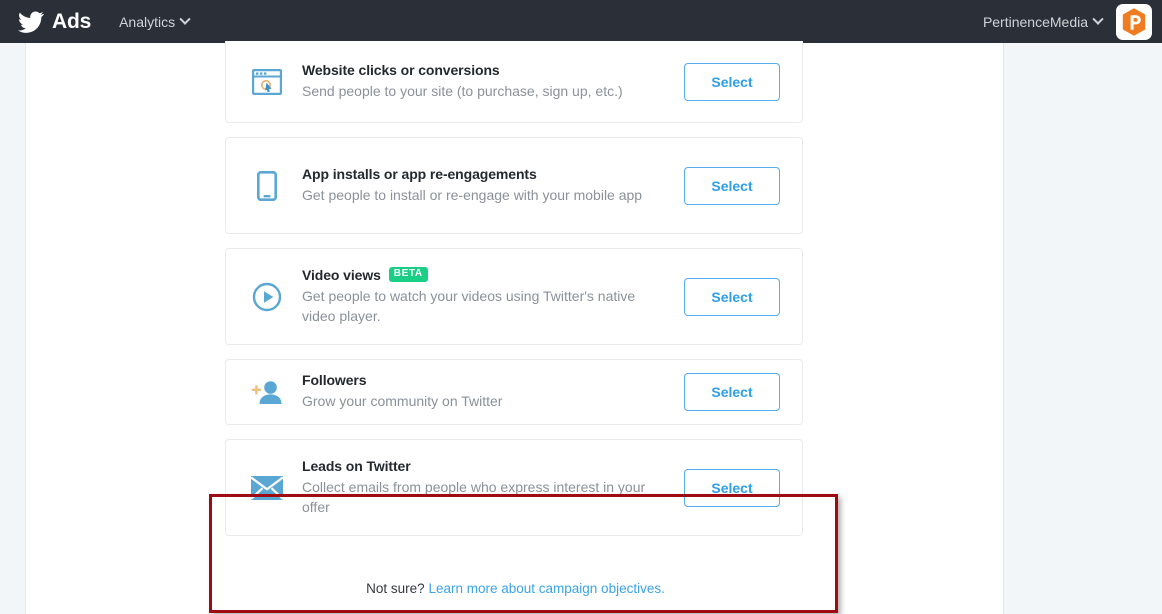 Image resolution: width=1162 pixels, height=614 pixels. I want to click on status-badge-beta: BETA, so click(408, 275).